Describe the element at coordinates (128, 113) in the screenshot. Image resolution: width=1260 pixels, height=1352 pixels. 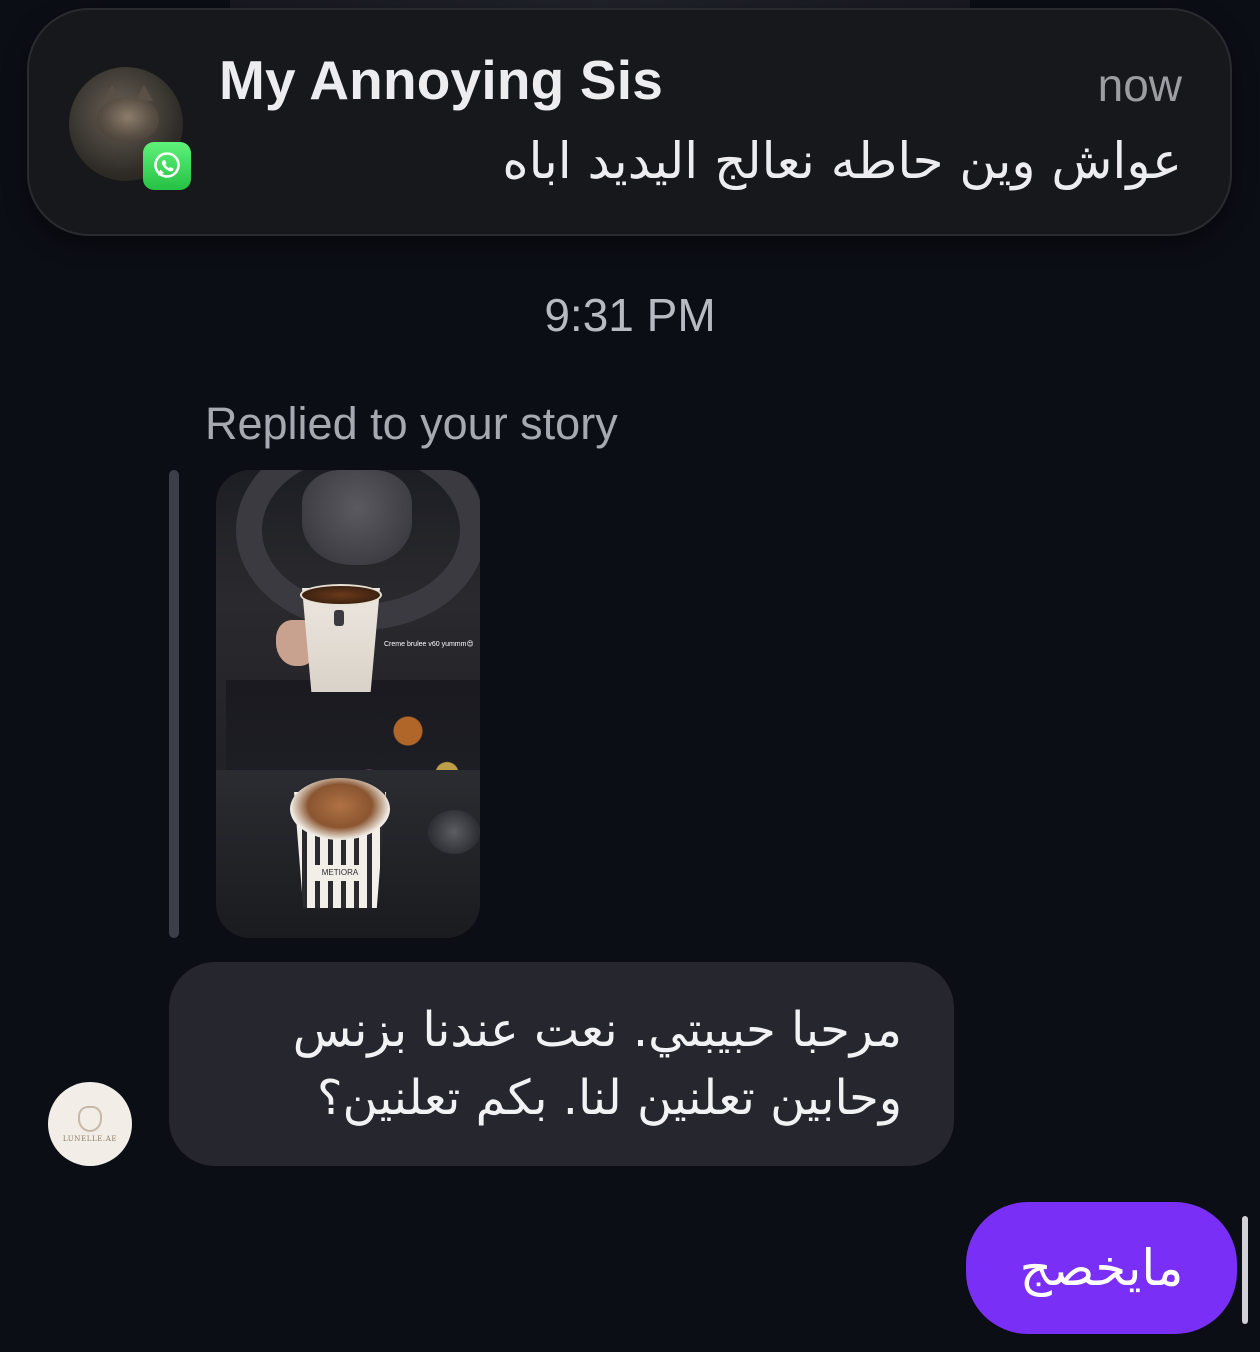
I see `cat-image` at that location.